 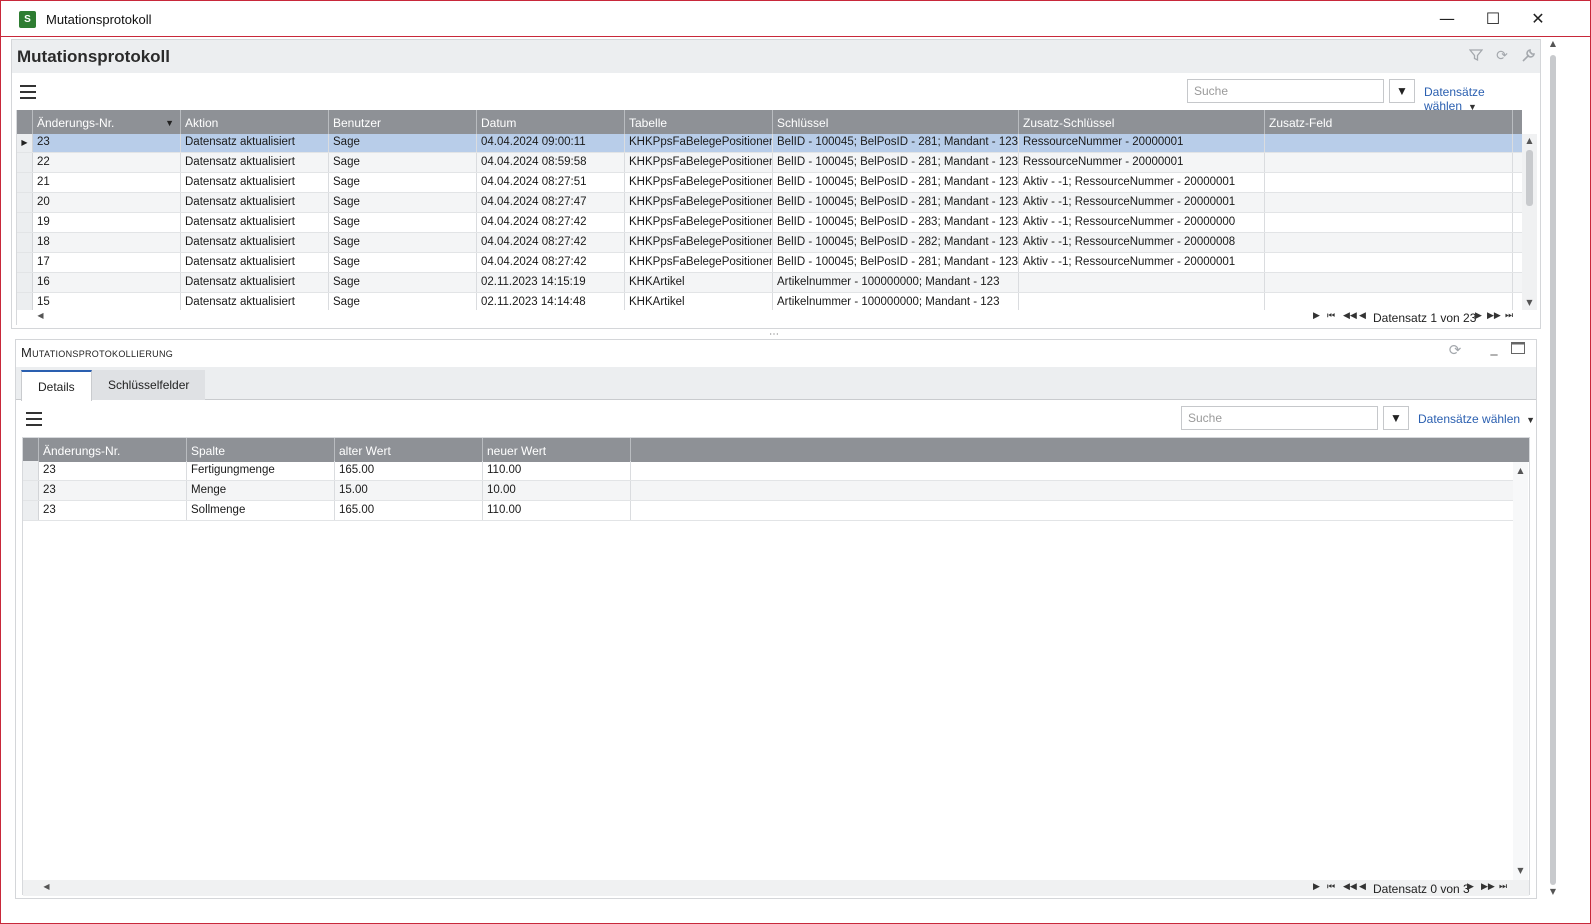 What do you see at coordinates (107, 182) in the screenshot?
I see `table-cell: 21` at bounding box center [107, 182].